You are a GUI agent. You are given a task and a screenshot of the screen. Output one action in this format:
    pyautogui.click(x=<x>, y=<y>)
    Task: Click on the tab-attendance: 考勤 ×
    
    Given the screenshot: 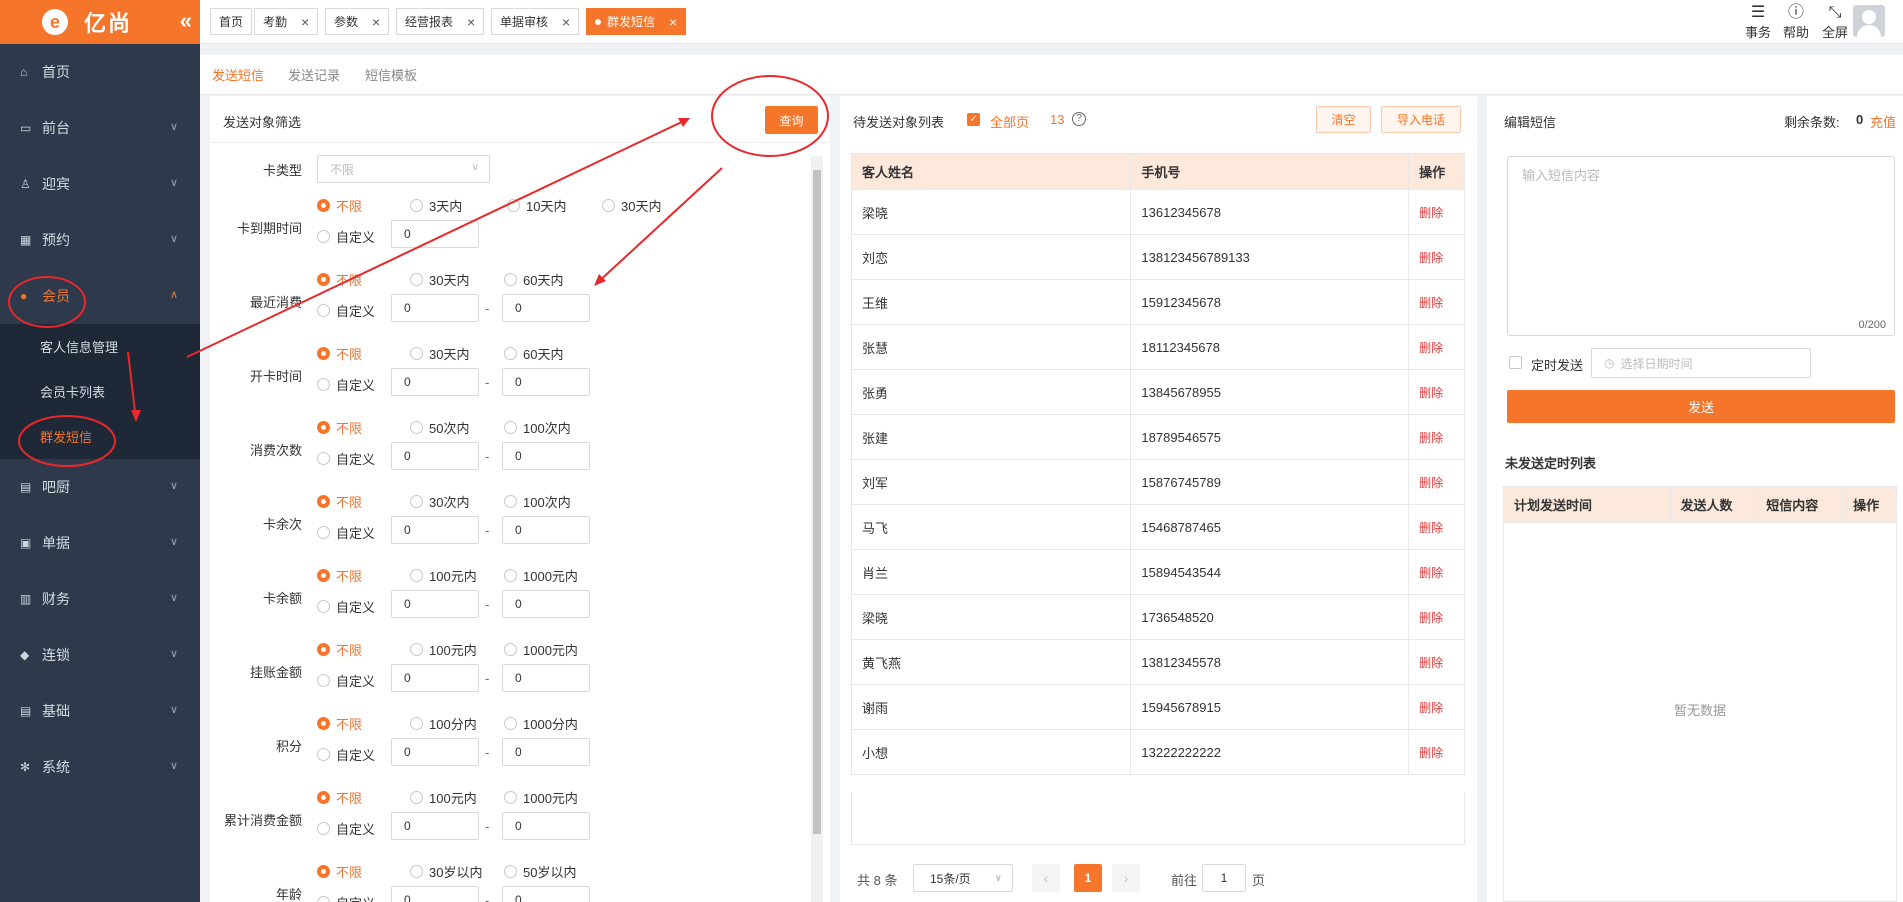 What is the action you would take?
    pyautogui.click(x=286, y=21)
    